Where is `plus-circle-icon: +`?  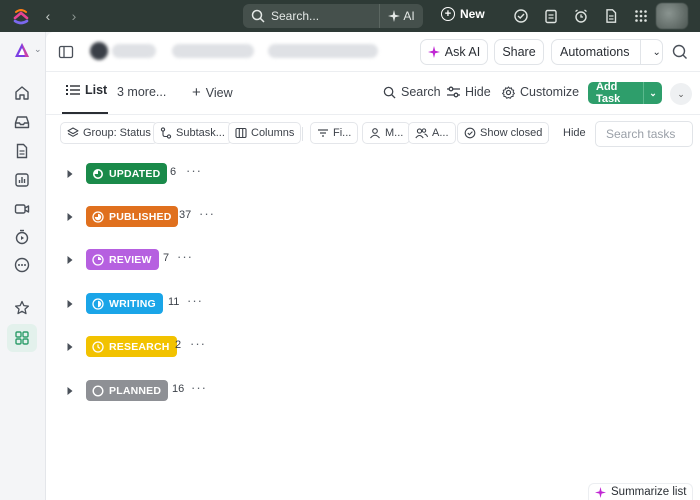
plus-circle-icon: + is located at coordinates (448, 14).